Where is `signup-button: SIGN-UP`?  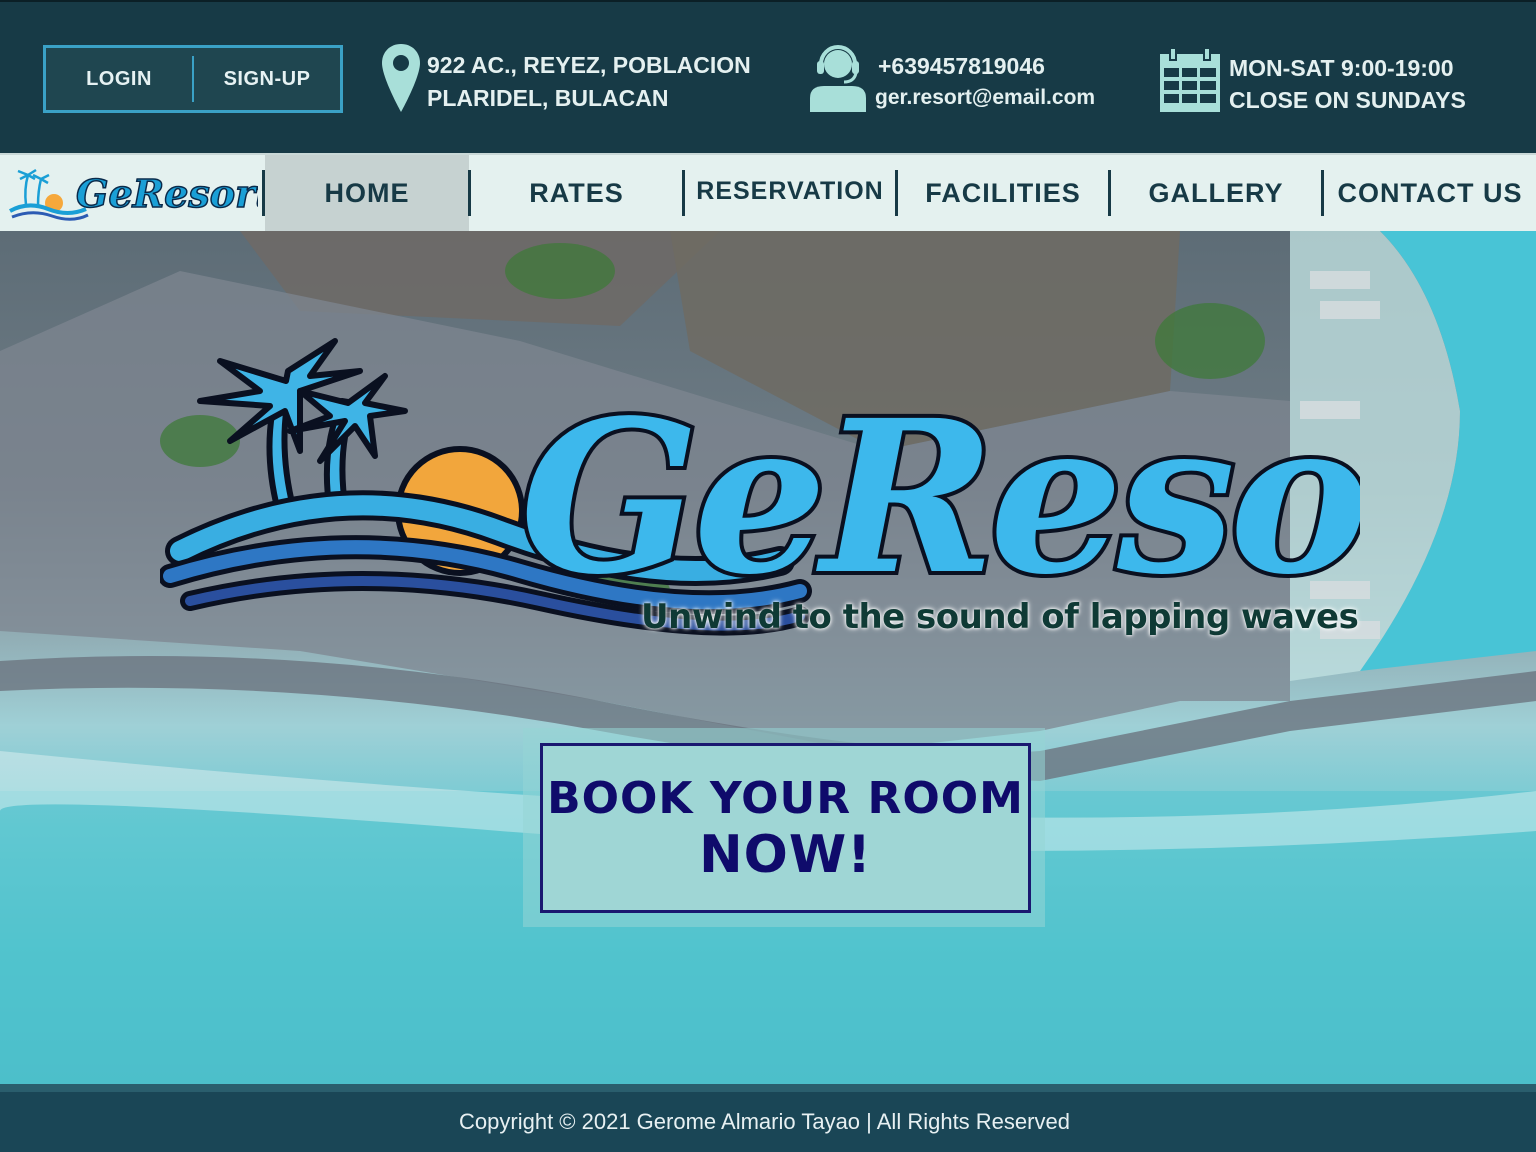
signup-button: SIGN-UP is located at coordinates (267, 79).